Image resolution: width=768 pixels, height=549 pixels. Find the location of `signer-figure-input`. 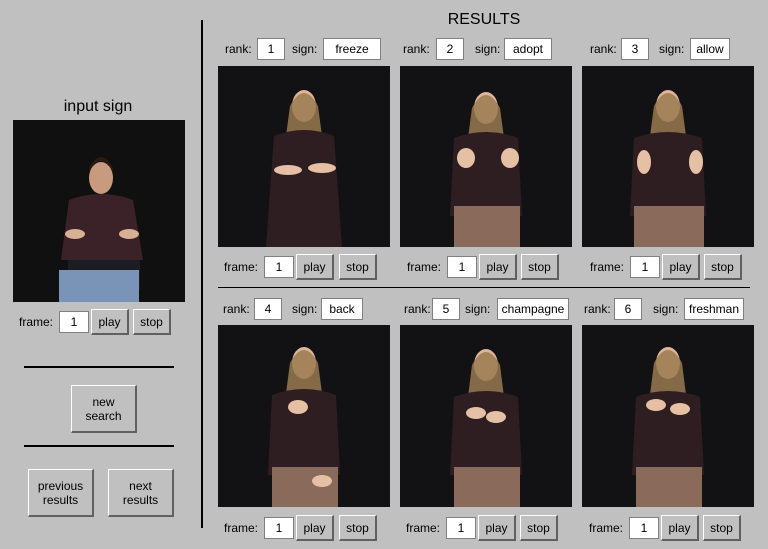

signer-figure-input is located at coordinates (99, 211).